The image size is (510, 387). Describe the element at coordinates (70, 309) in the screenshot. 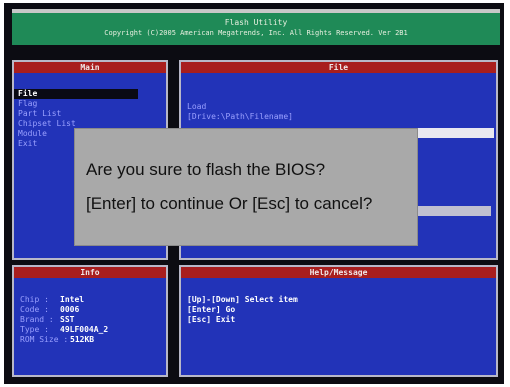

I see `code-value: 0006` at that location.